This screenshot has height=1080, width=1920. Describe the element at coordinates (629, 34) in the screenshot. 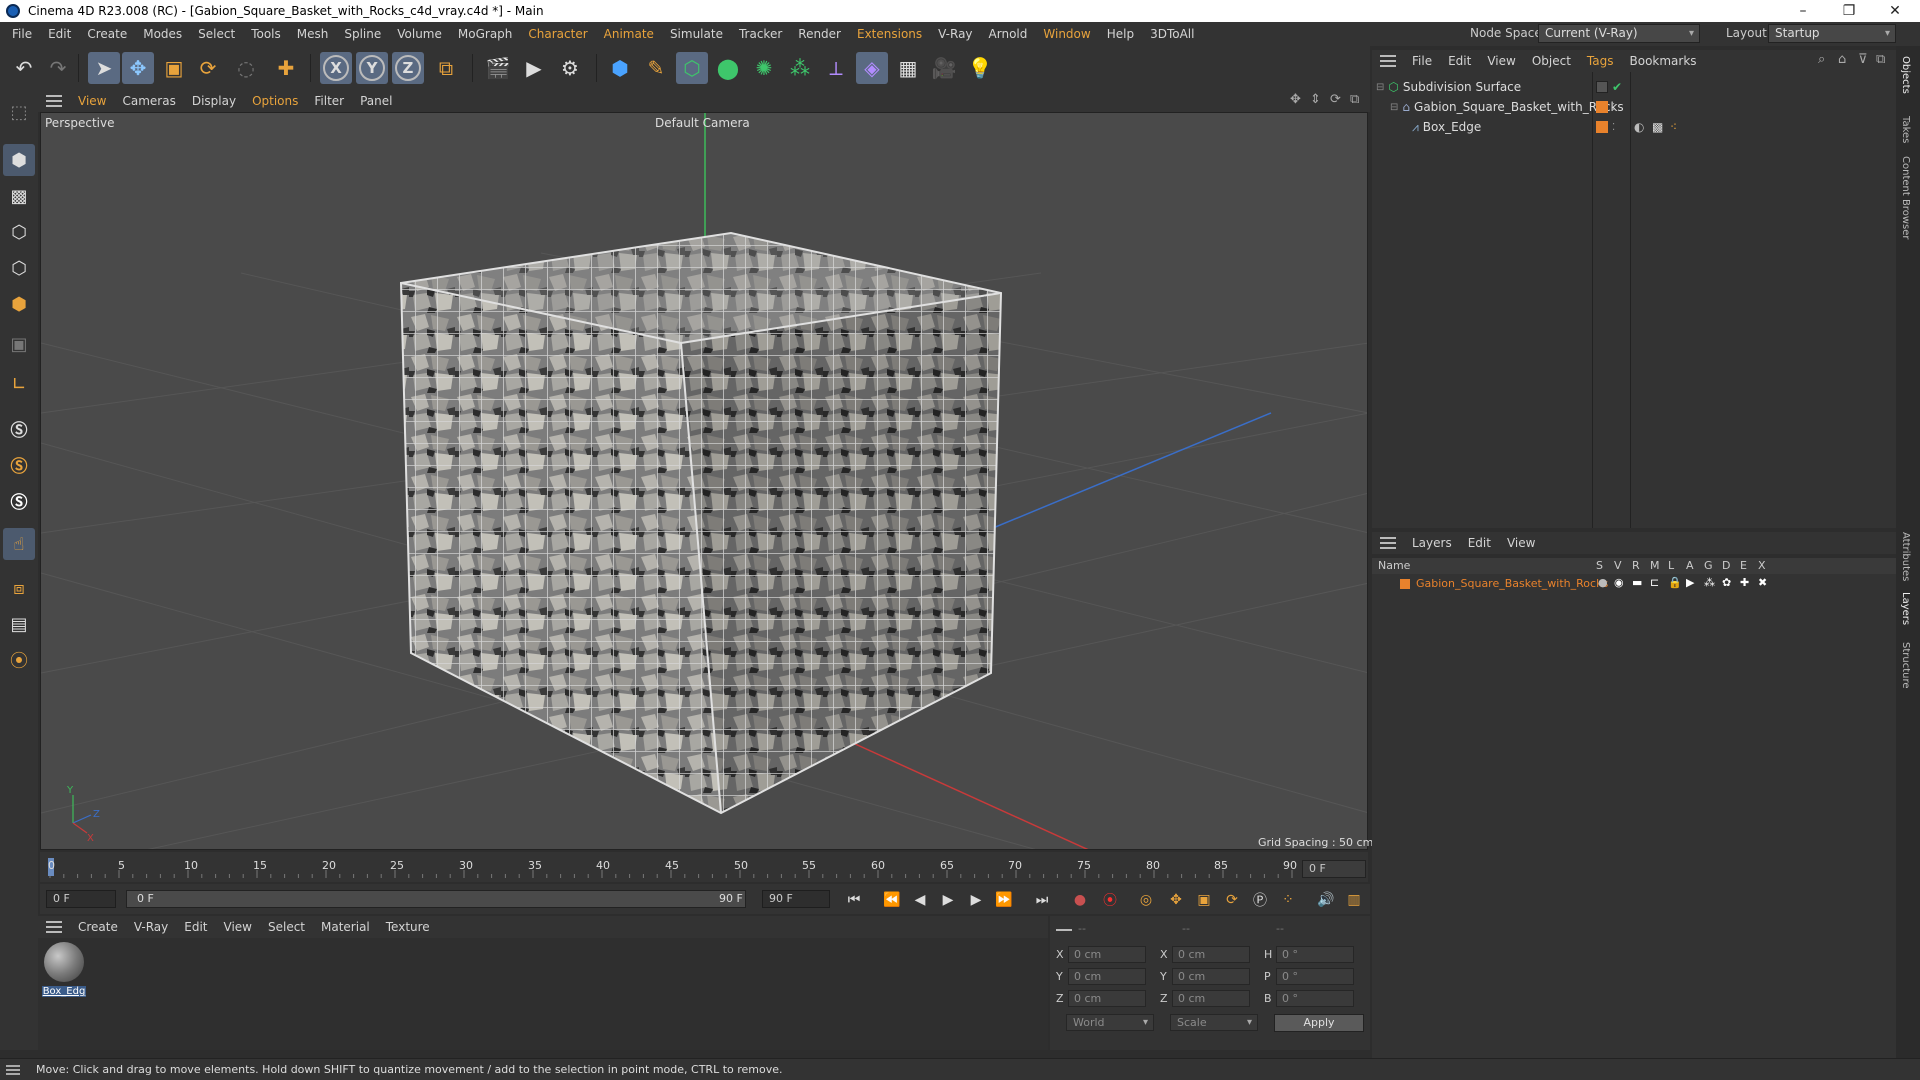

I see `menu-animate: Animate` at that location.